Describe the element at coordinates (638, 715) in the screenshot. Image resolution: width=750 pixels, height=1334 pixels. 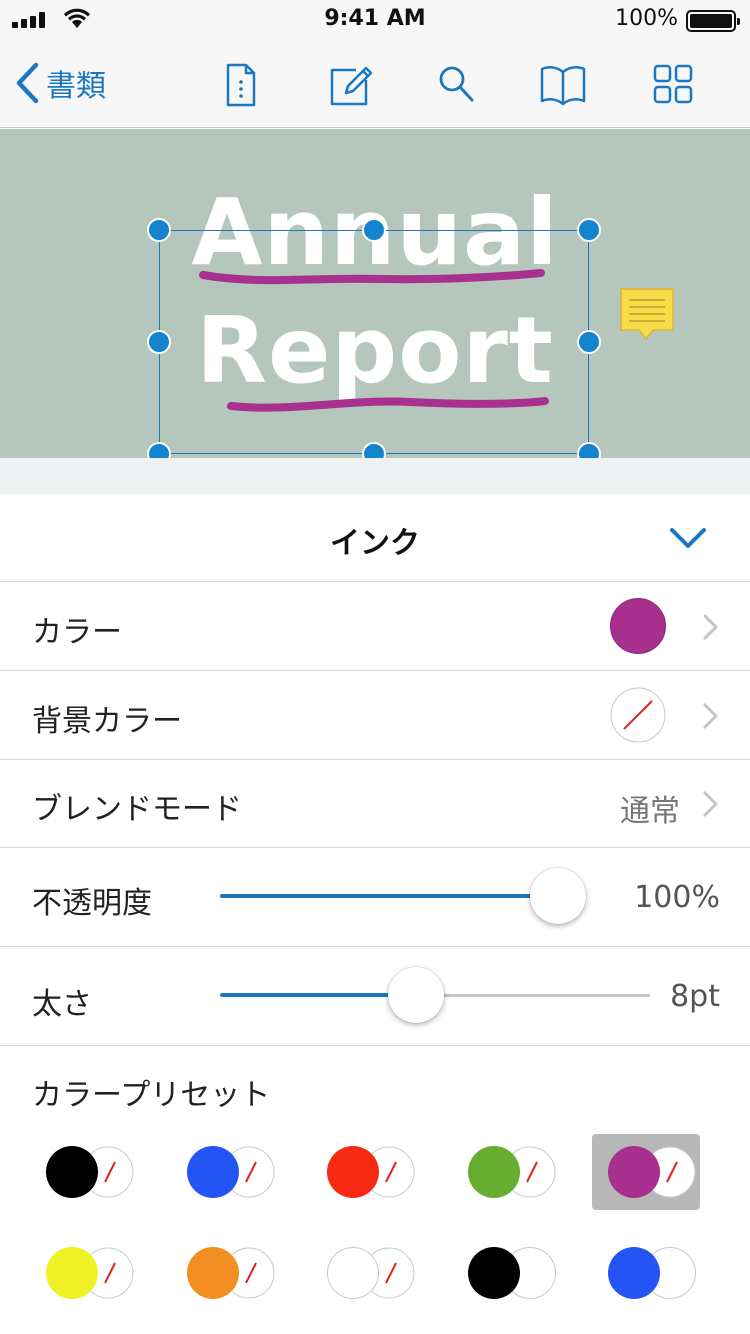
I see `no-color-swatch-icon` at that location.